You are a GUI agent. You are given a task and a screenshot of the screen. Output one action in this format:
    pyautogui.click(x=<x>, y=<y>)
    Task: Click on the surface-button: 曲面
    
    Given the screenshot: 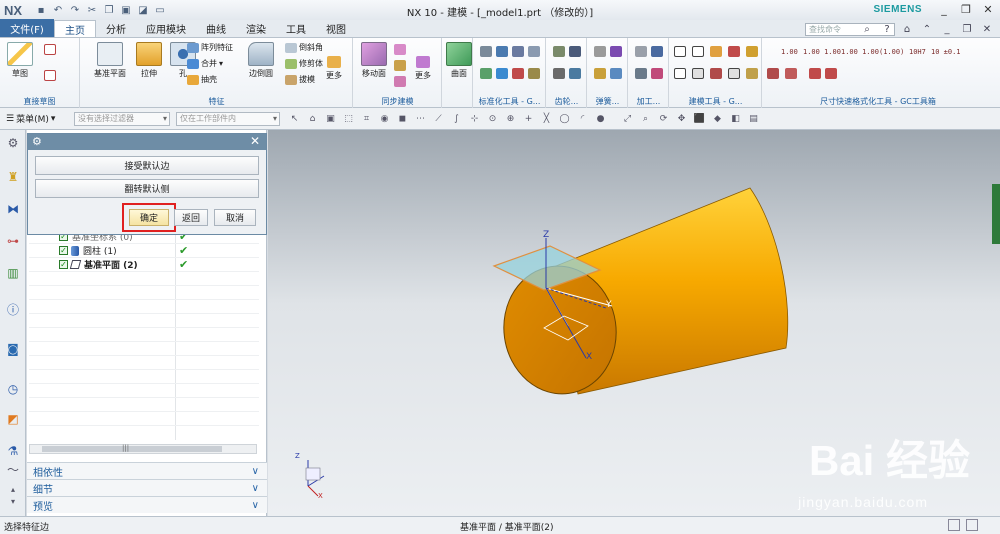 What is the action you would take?
    pyautogui.click(x=459, y=60)
    